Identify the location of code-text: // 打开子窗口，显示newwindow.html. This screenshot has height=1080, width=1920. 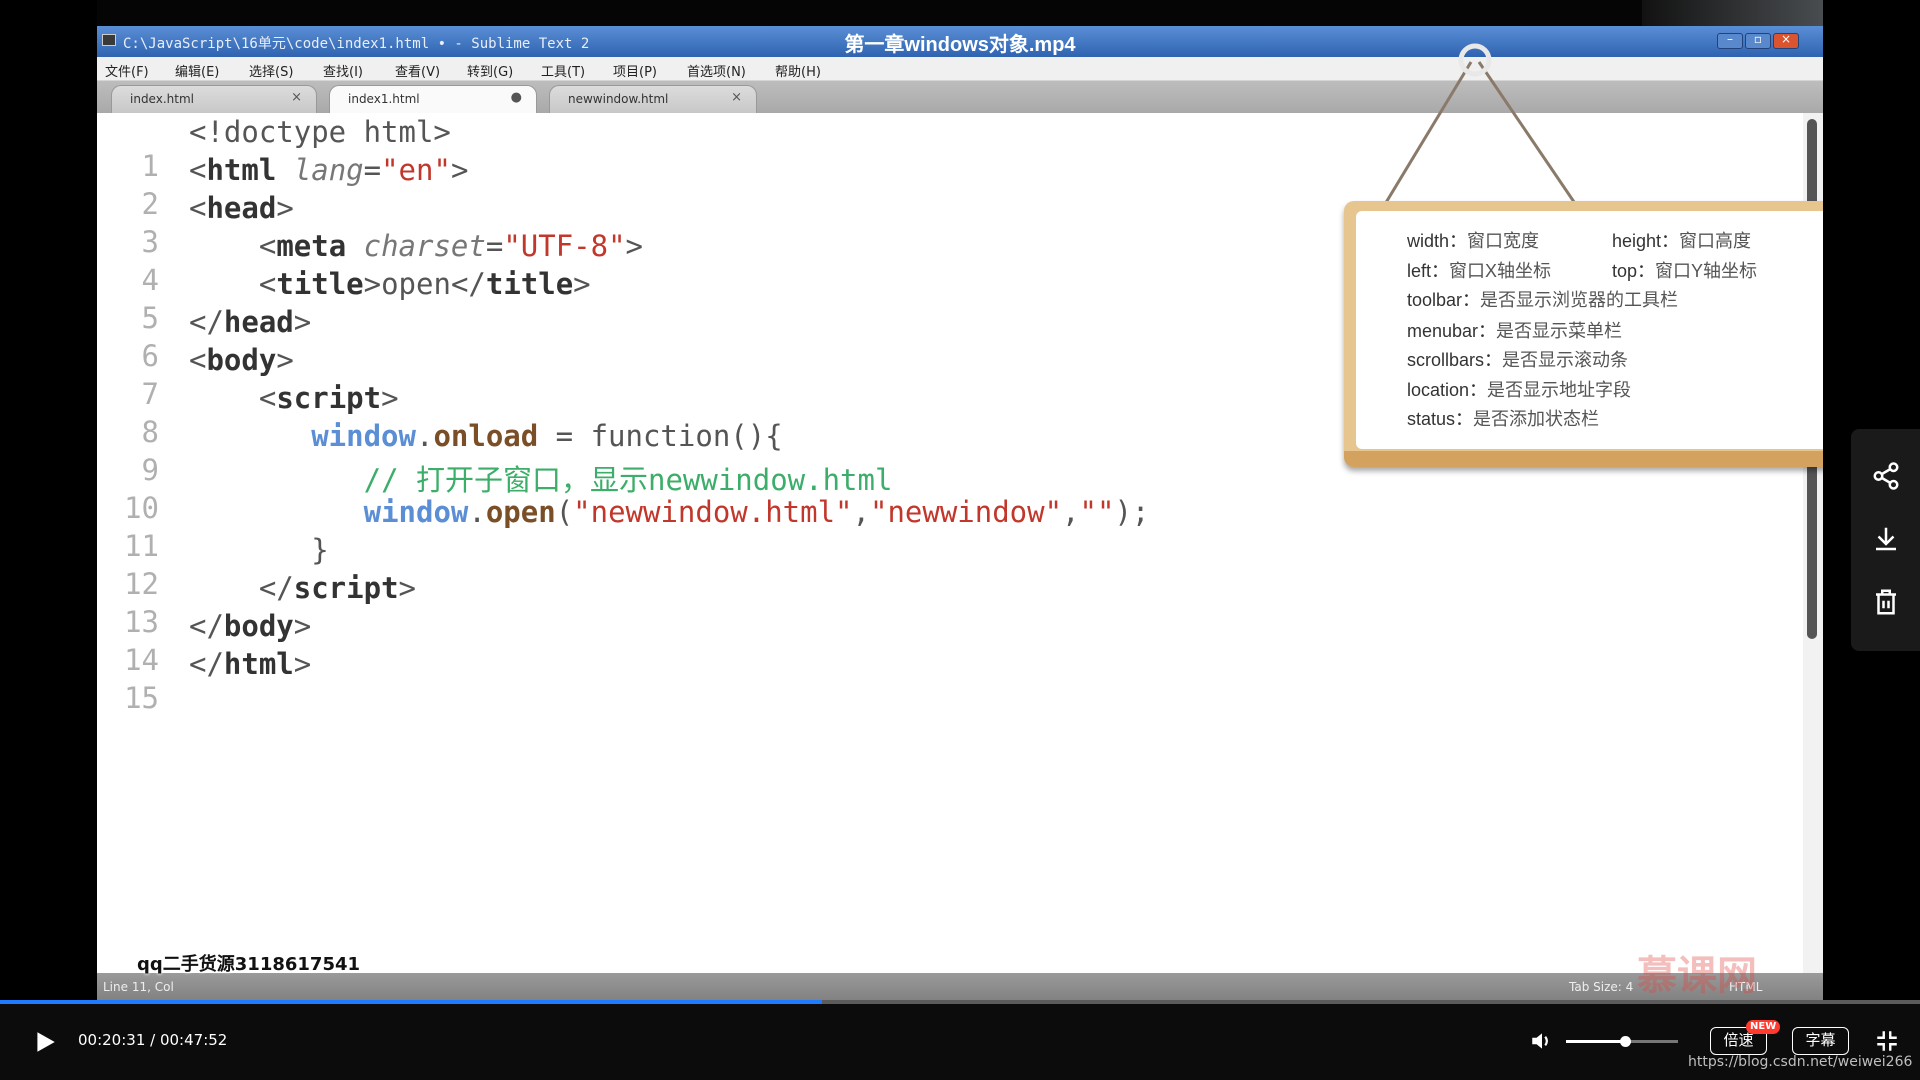
(541, 478).